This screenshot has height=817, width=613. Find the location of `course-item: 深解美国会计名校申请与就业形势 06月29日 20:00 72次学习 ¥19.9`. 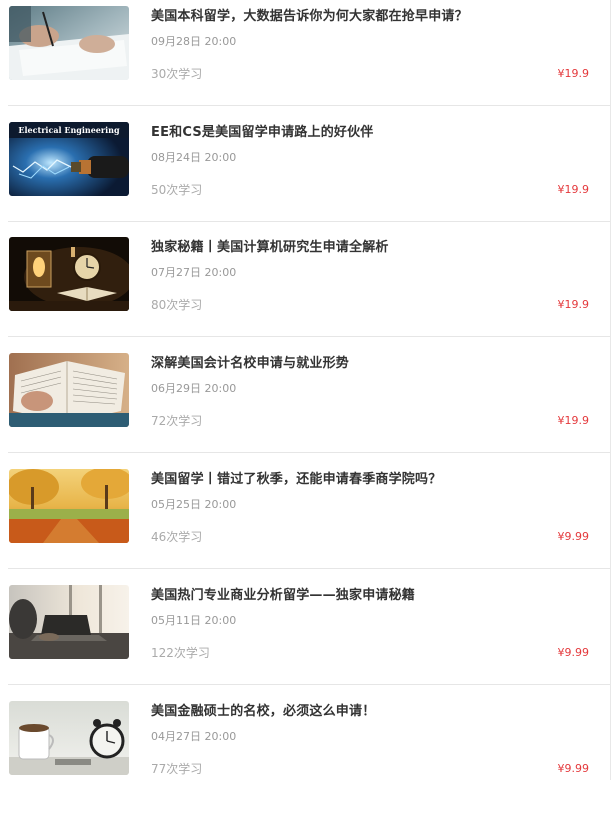

course-item: 深解美国会计名校申请与就业形势 06月29日 20:00 72次学习 ¥19.9 is located at coordinates (305, 411).